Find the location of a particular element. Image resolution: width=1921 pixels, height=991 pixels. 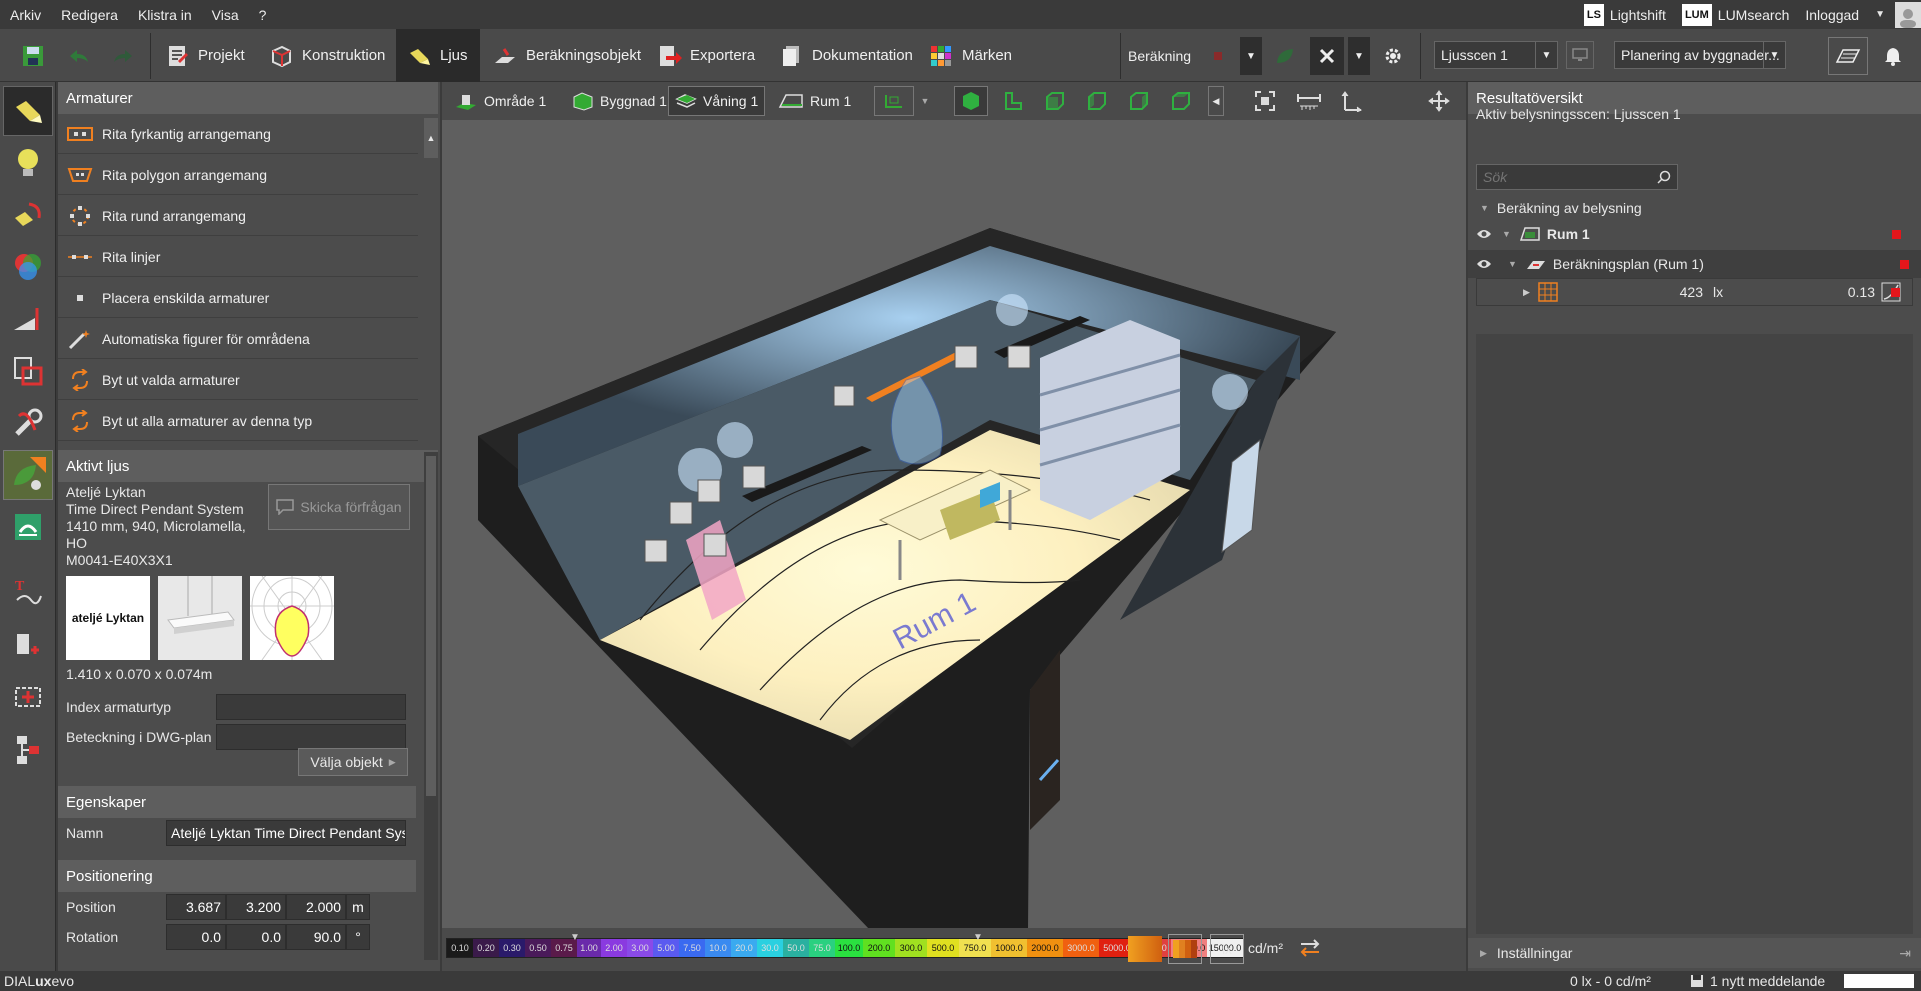

lumsearch-link: LUMsearch is located at coordinates (1754, 15).